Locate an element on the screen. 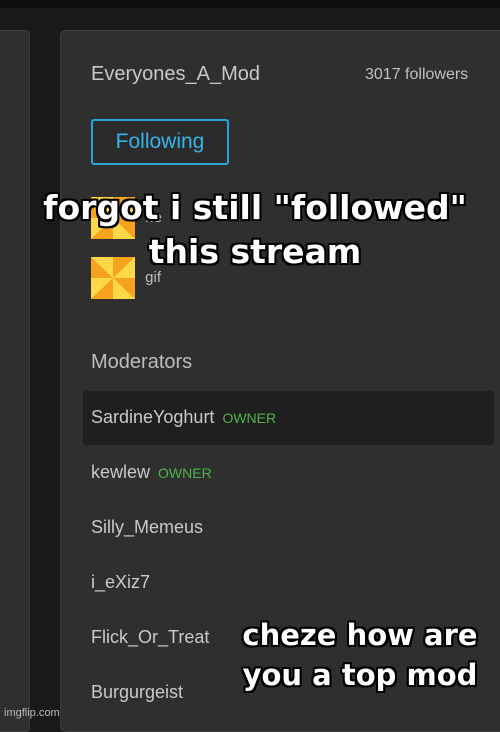 The image size is (500, 732). moderators-title: Moderators is located at coordinates (142, 362).